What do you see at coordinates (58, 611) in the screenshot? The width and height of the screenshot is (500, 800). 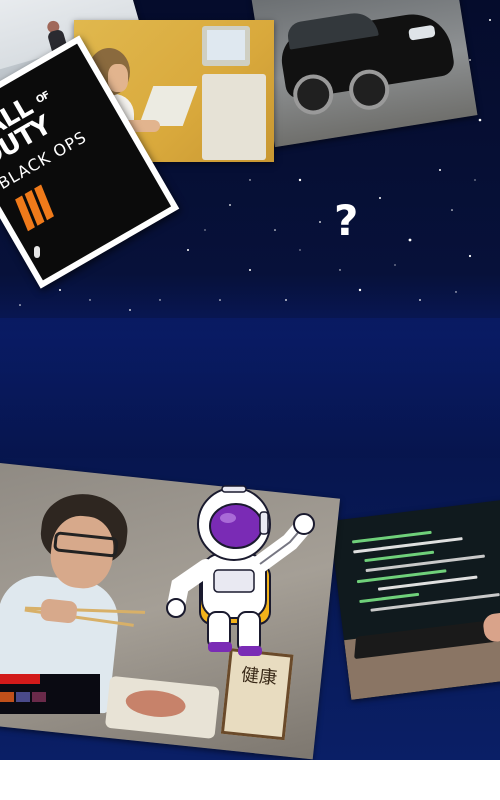 I see `boy-hand` at bounding box center [58, 611].